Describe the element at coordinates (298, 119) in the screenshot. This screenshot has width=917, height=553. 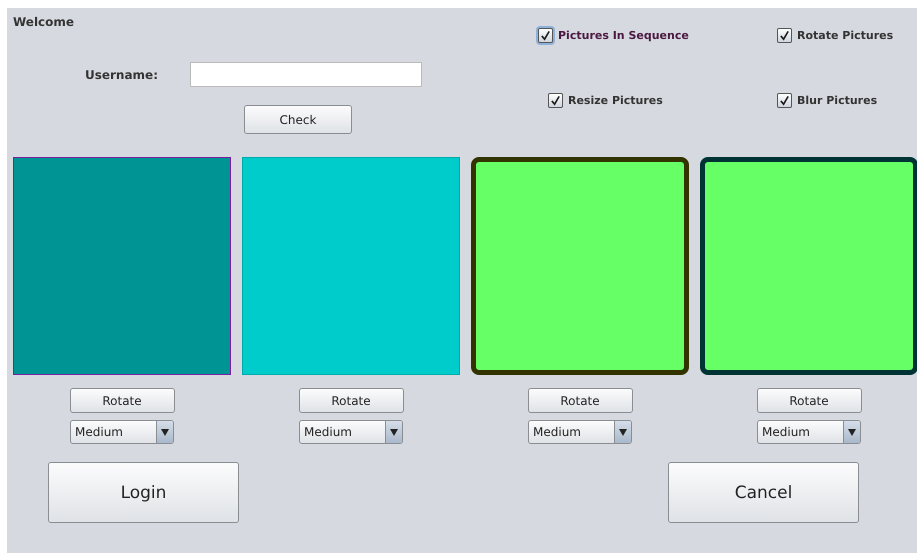
I see `check-button: Check` at that location.